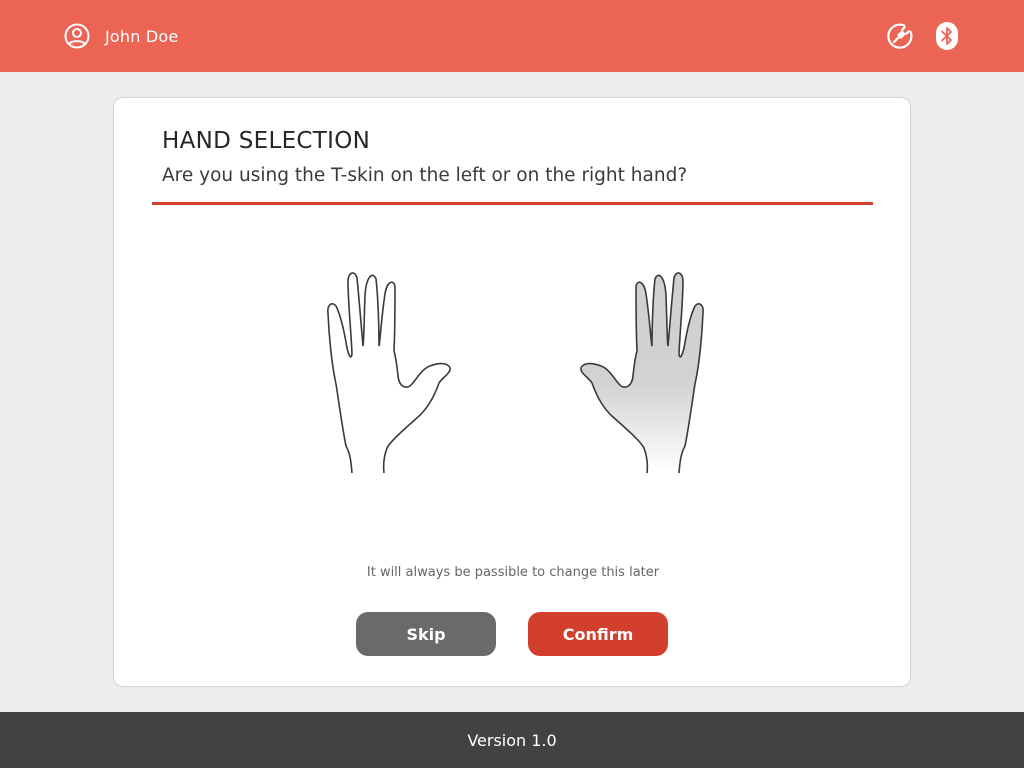  I want to click on confirm-button: Confirm, so click(598, 634).